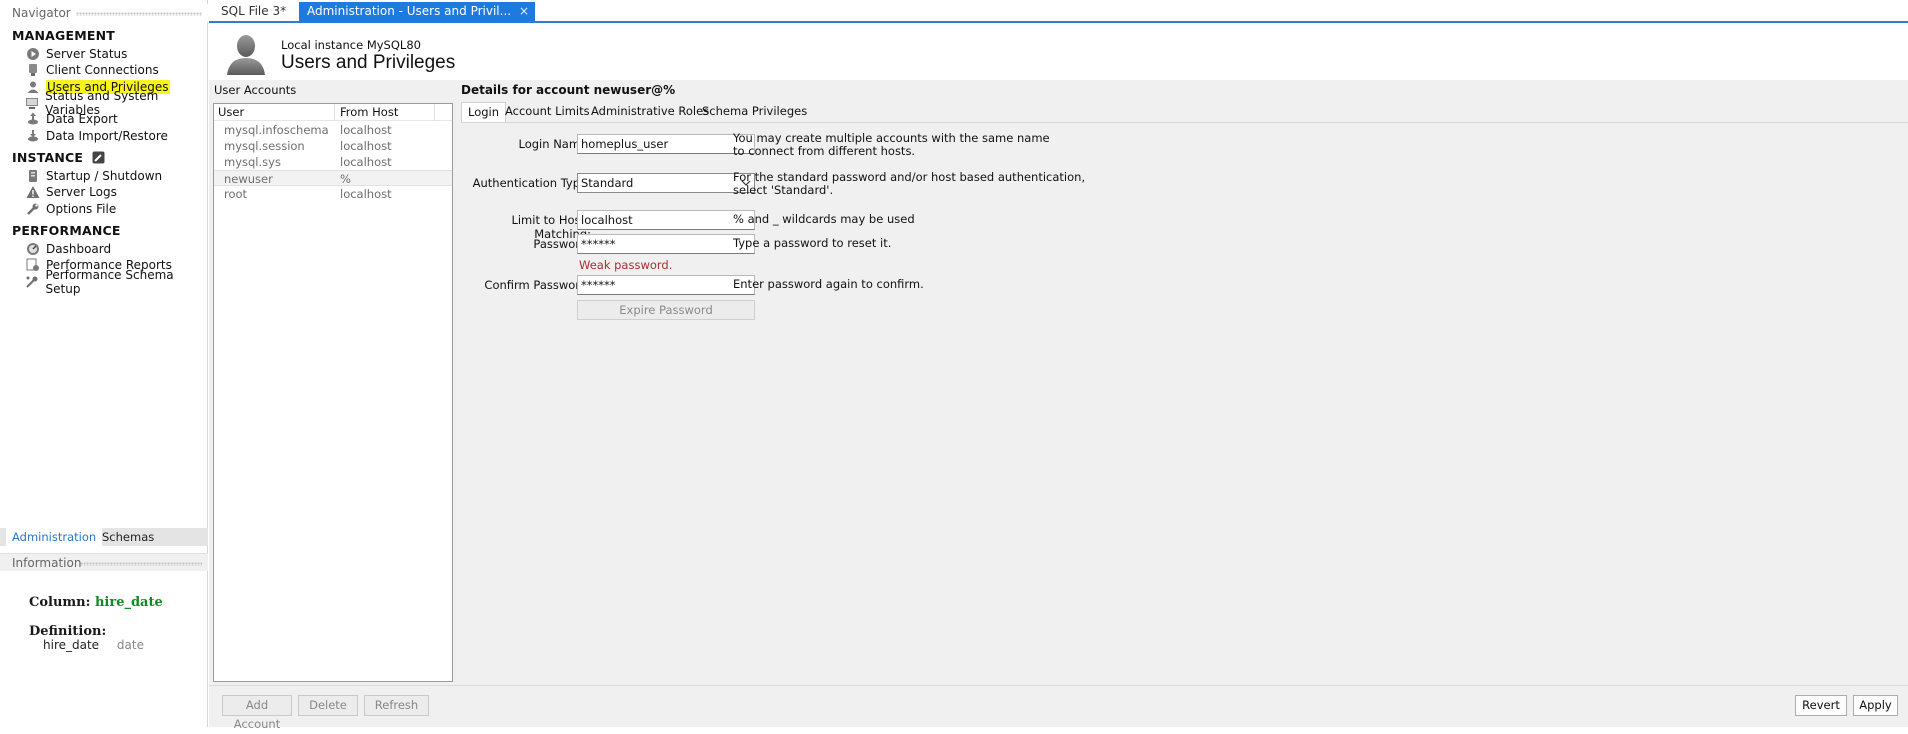 This screenshot has width=1908, height=734. Describe the element at coordinates (828, 284) in the screenshot. I see `confirm-password-help: Enter password again to confirm.` at that location.